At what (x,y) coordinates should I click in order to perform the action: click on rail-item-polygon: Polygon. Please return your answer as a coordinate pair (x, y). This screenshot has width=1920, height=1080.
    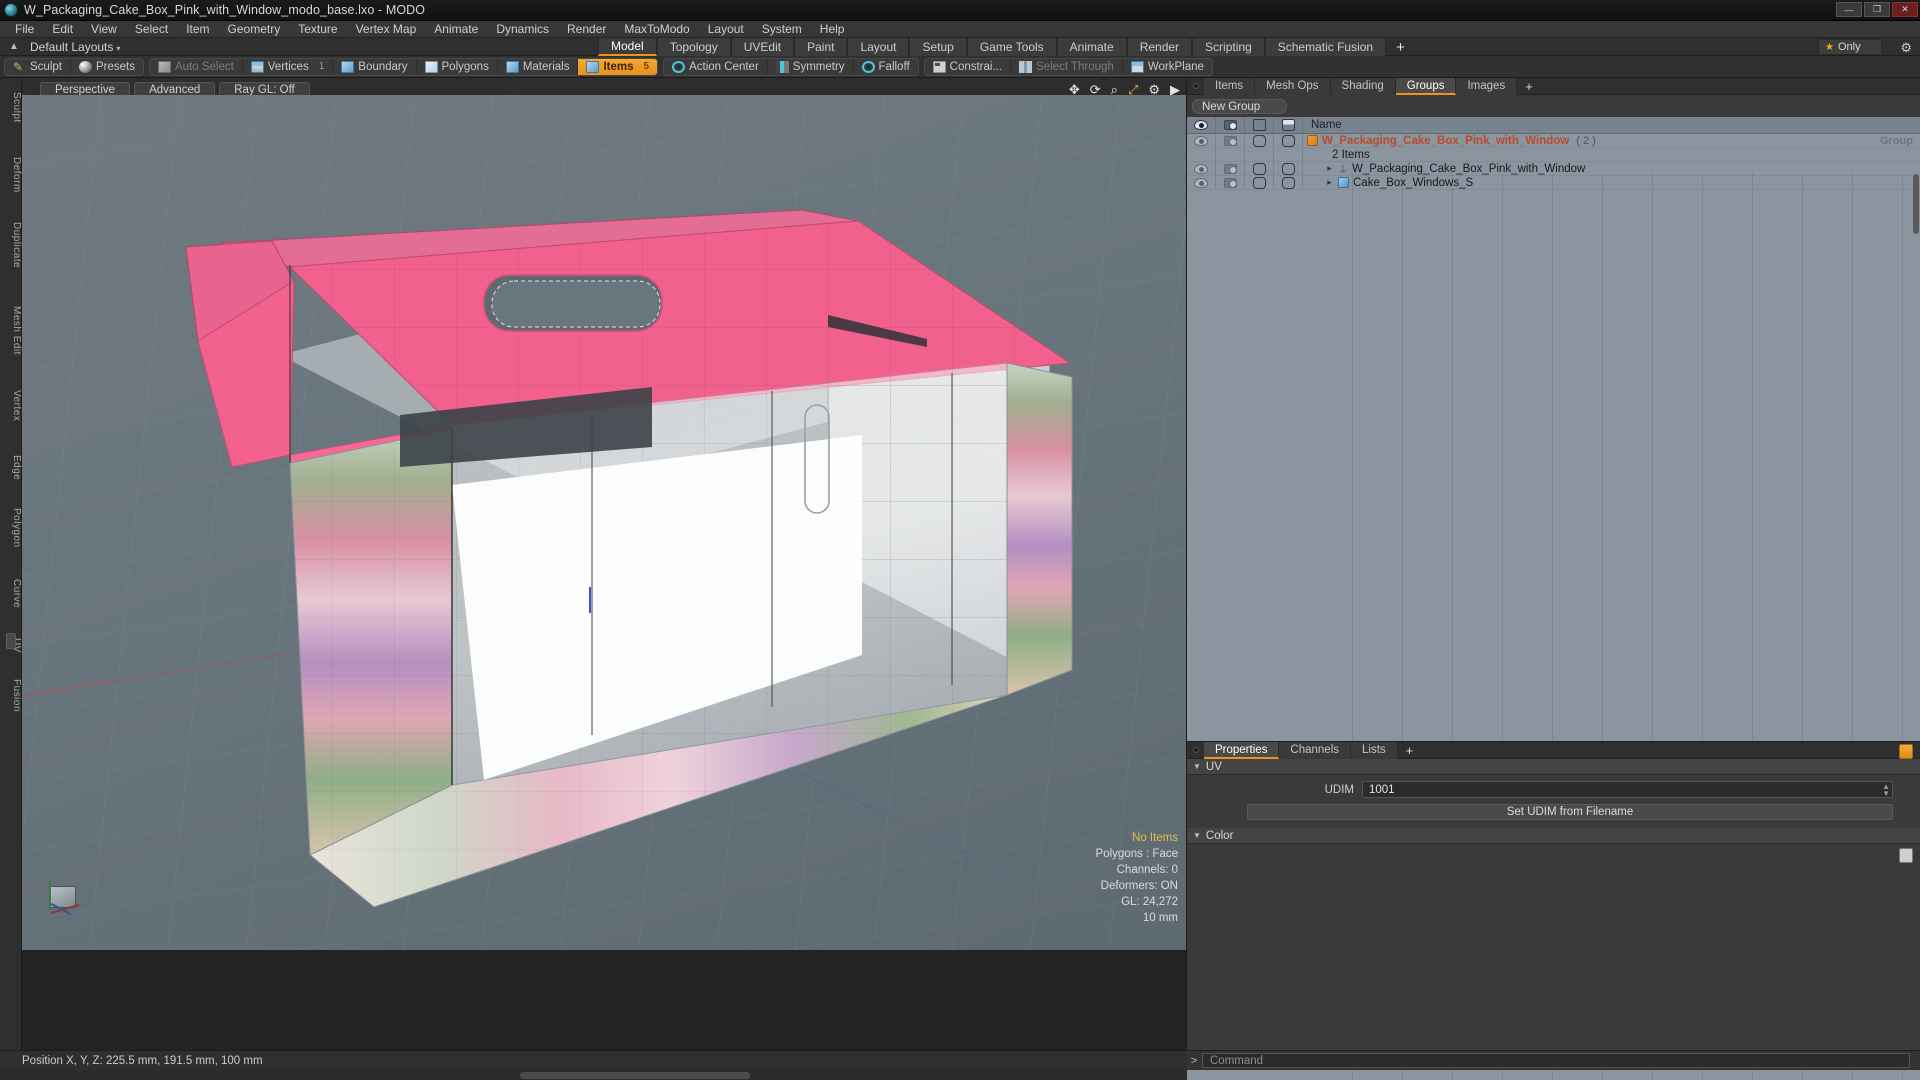
    Looking at the image, I should click on (11, 528).